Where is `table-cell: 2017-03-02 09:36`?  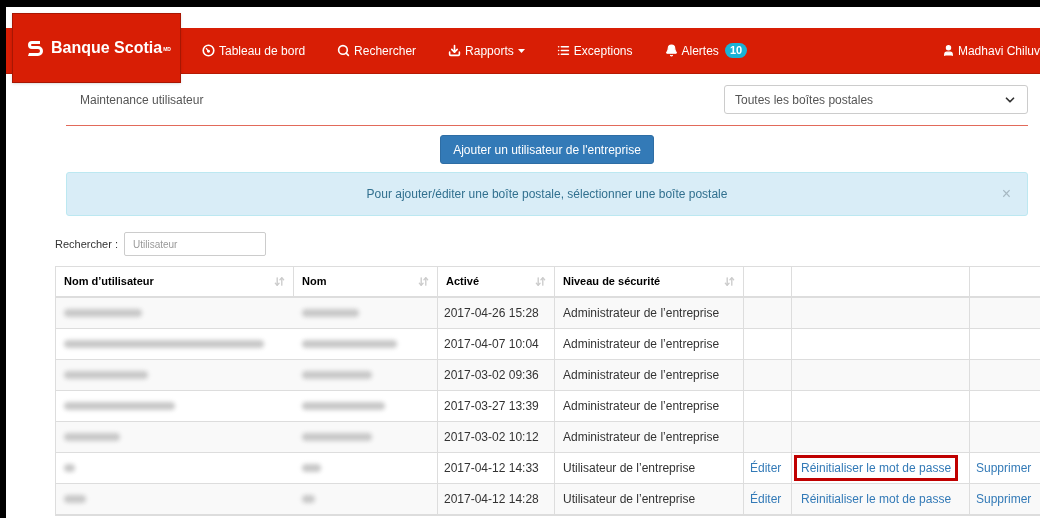 table-cell: 2017-03-02 09:36 is located at coordinates (496, 375).